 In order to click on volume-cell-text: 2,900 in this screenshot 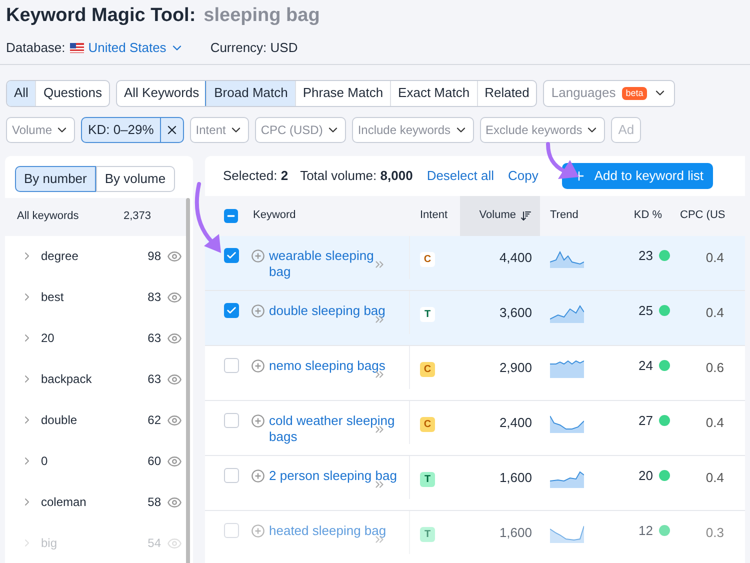, I will do `click(515, 366)`.